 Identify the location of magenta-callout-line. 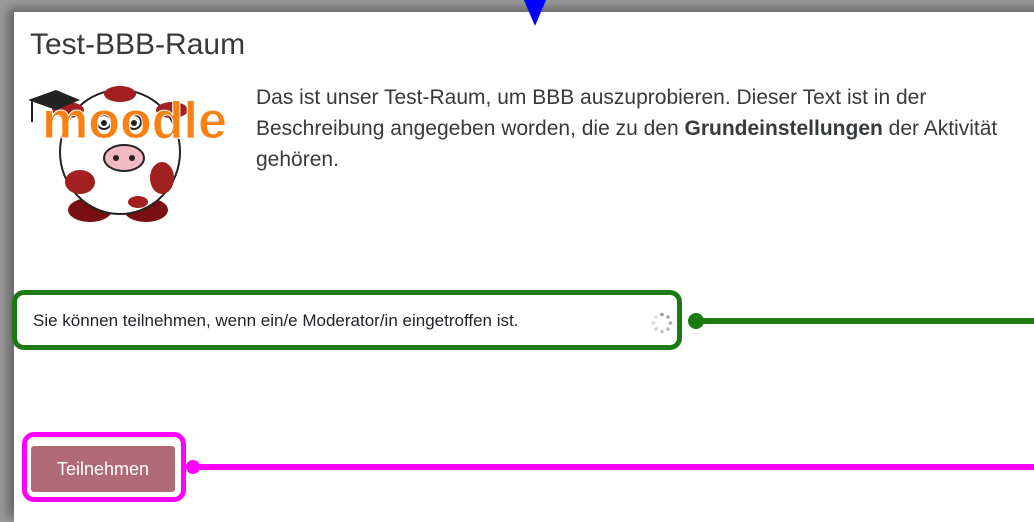
(615, 467).